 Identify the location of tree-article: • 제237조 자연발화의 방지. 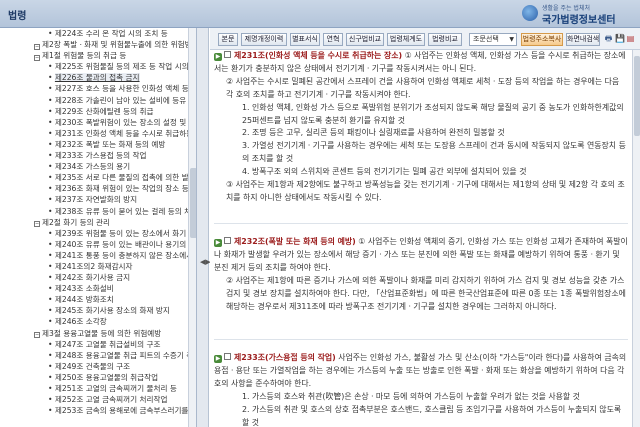
(94, 199).